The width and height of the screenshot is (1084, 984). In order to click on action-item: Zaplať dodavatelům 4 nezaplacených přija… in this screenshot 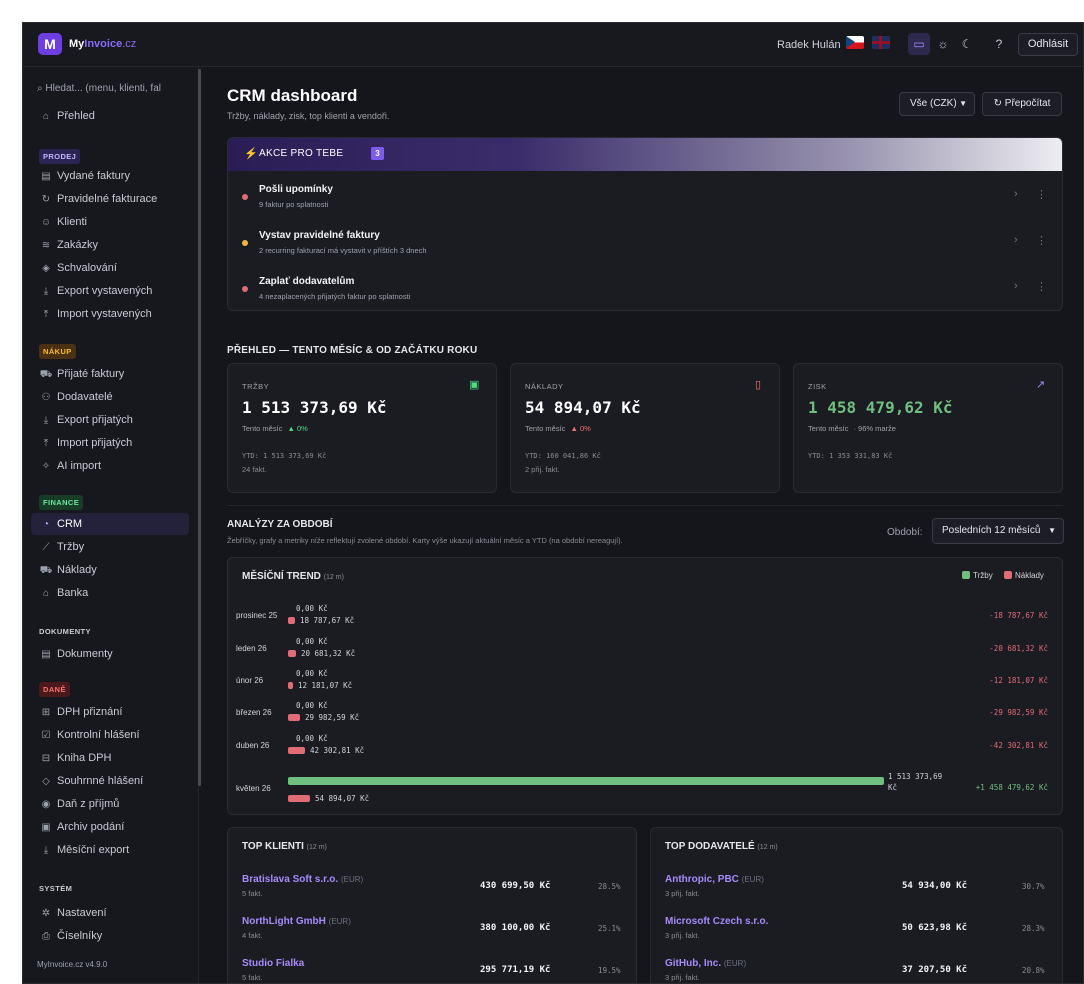, I will do `click(645, 288)`.